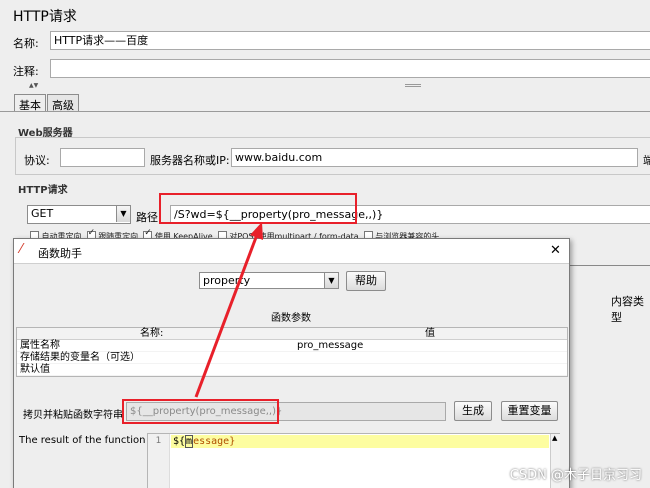 This screenshot has width=650, height=488. Describe the element at coordinates (227, 314) in the screenshot. I see `arrow-shaft` at that location.